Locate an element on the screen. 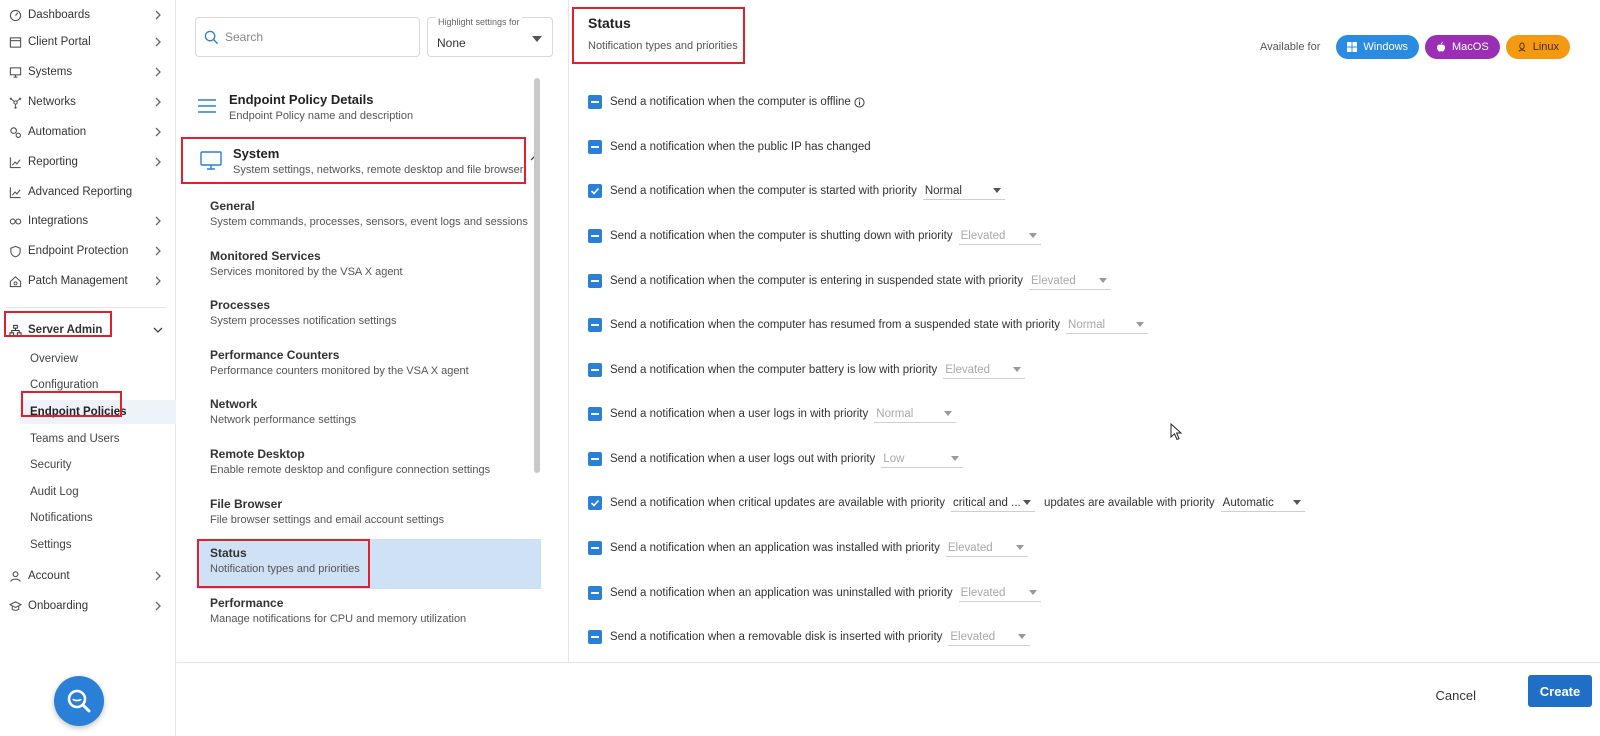  priority-select-shutting-down: Elevated is located at coordinates (999, 236).